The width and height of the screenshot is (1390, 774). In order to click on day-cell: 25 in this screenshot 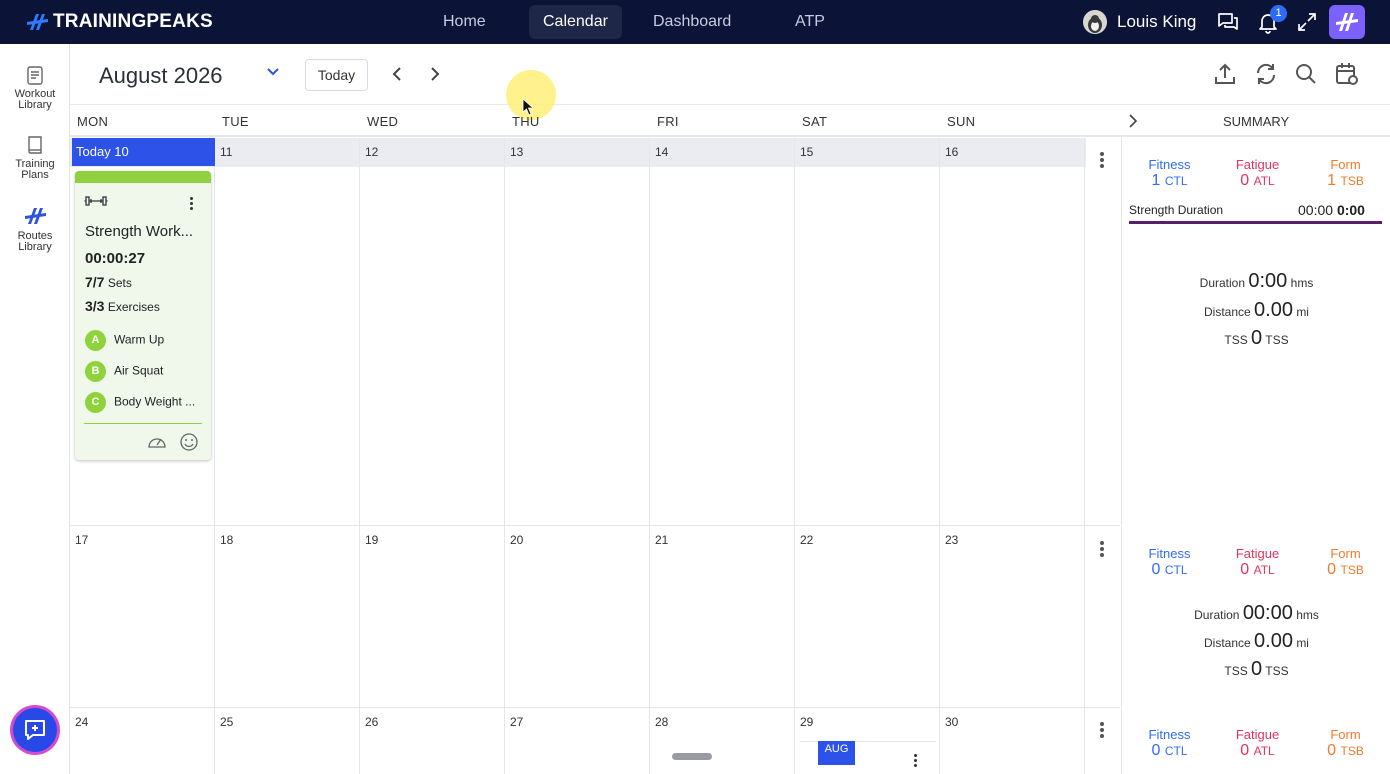, I will do `click(287, 741)`.